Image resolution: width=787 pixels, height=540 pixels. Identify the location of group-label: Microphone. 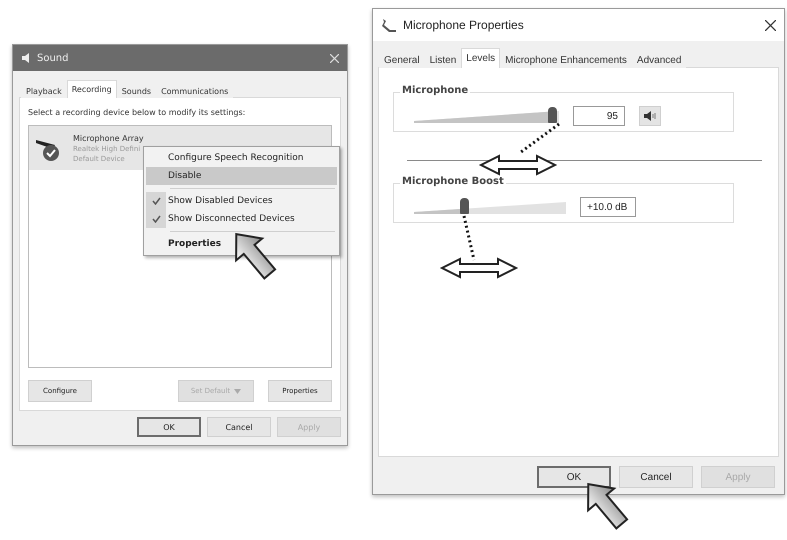
(435, 90).